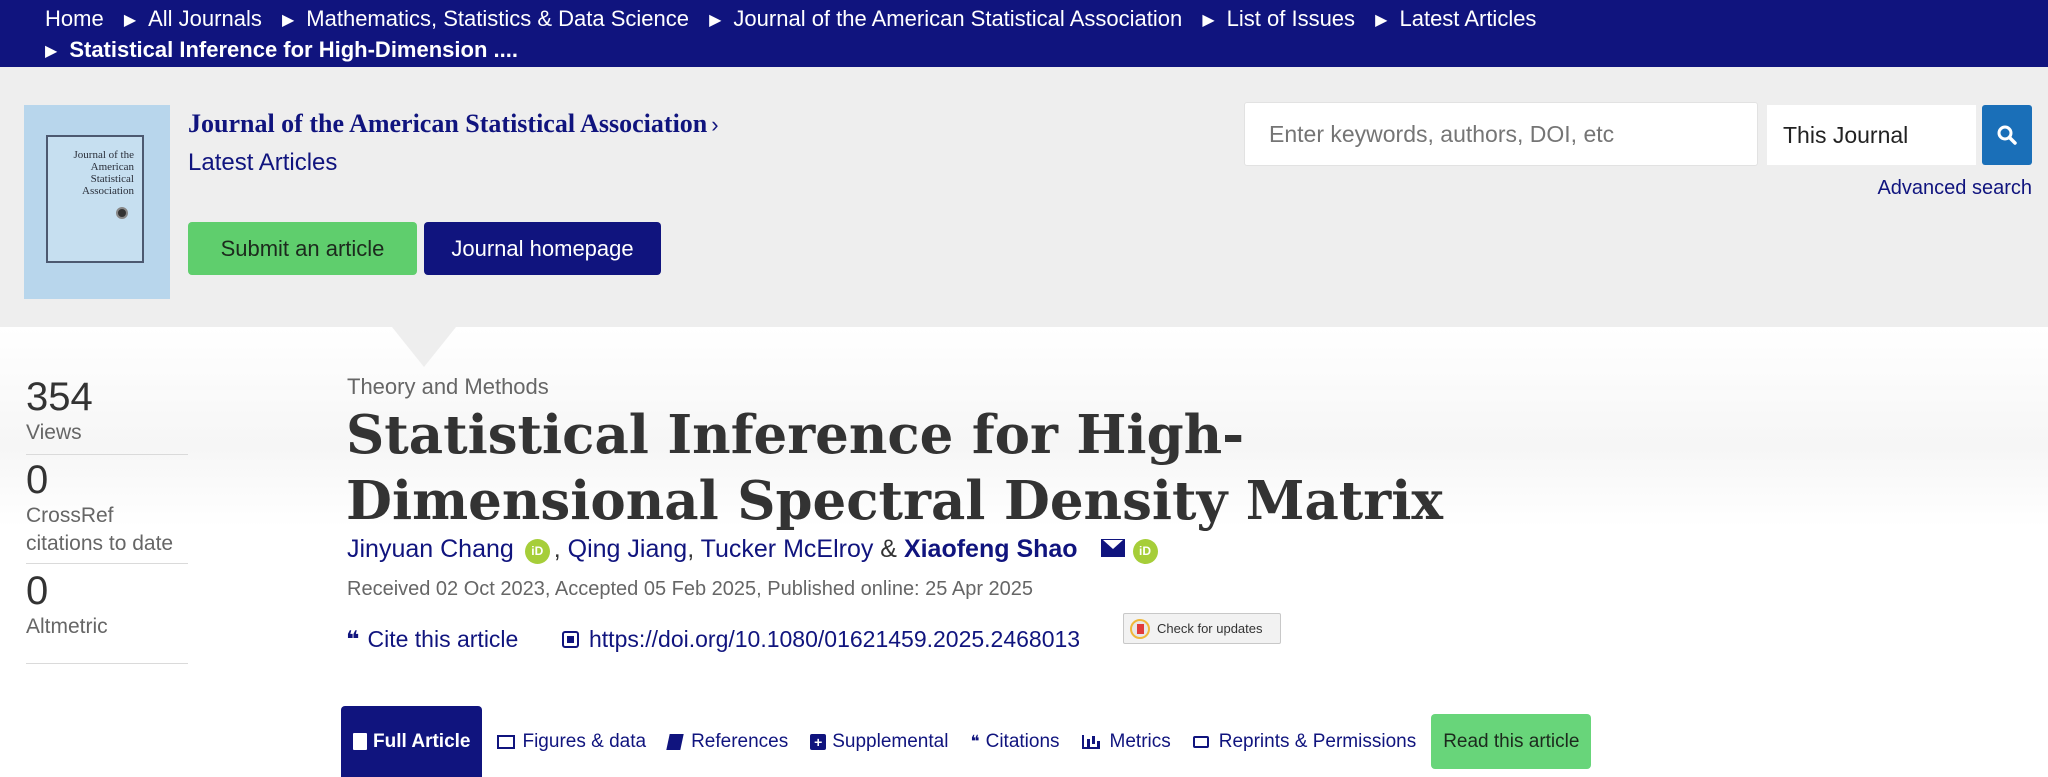 This screenshot has height=777, width=2048. I want to click on journal-subtitle-link: Latest Articles, so click(262, 163).